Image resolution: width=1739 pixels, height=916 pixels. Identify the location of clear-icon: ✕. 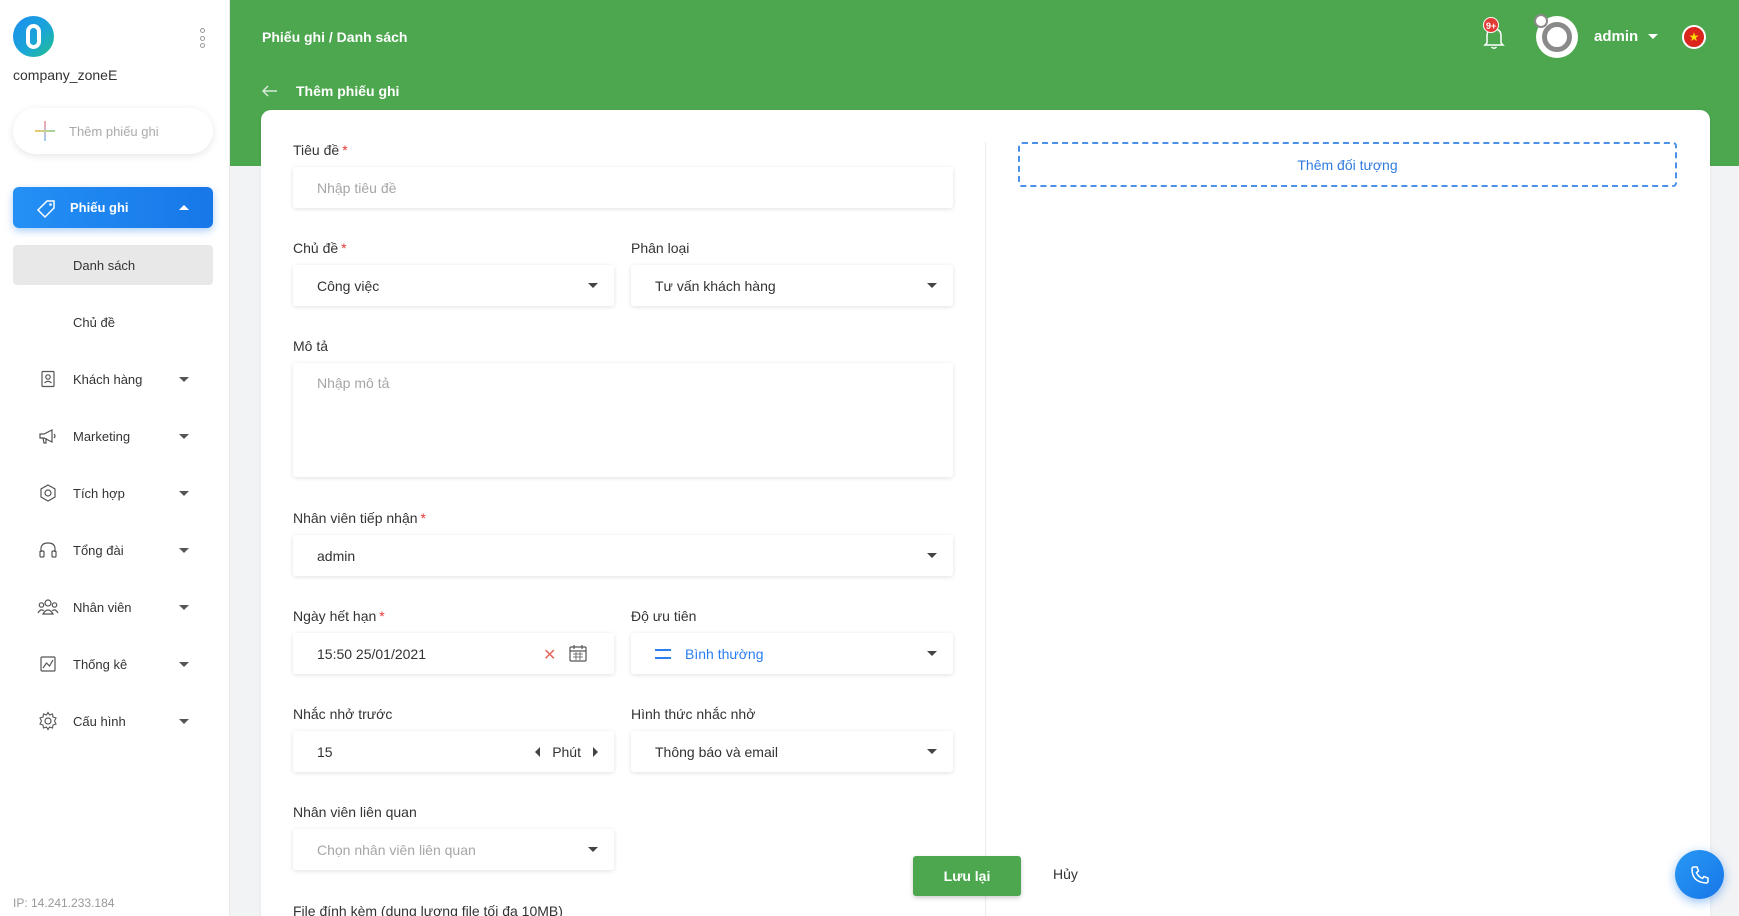
(549, 655).